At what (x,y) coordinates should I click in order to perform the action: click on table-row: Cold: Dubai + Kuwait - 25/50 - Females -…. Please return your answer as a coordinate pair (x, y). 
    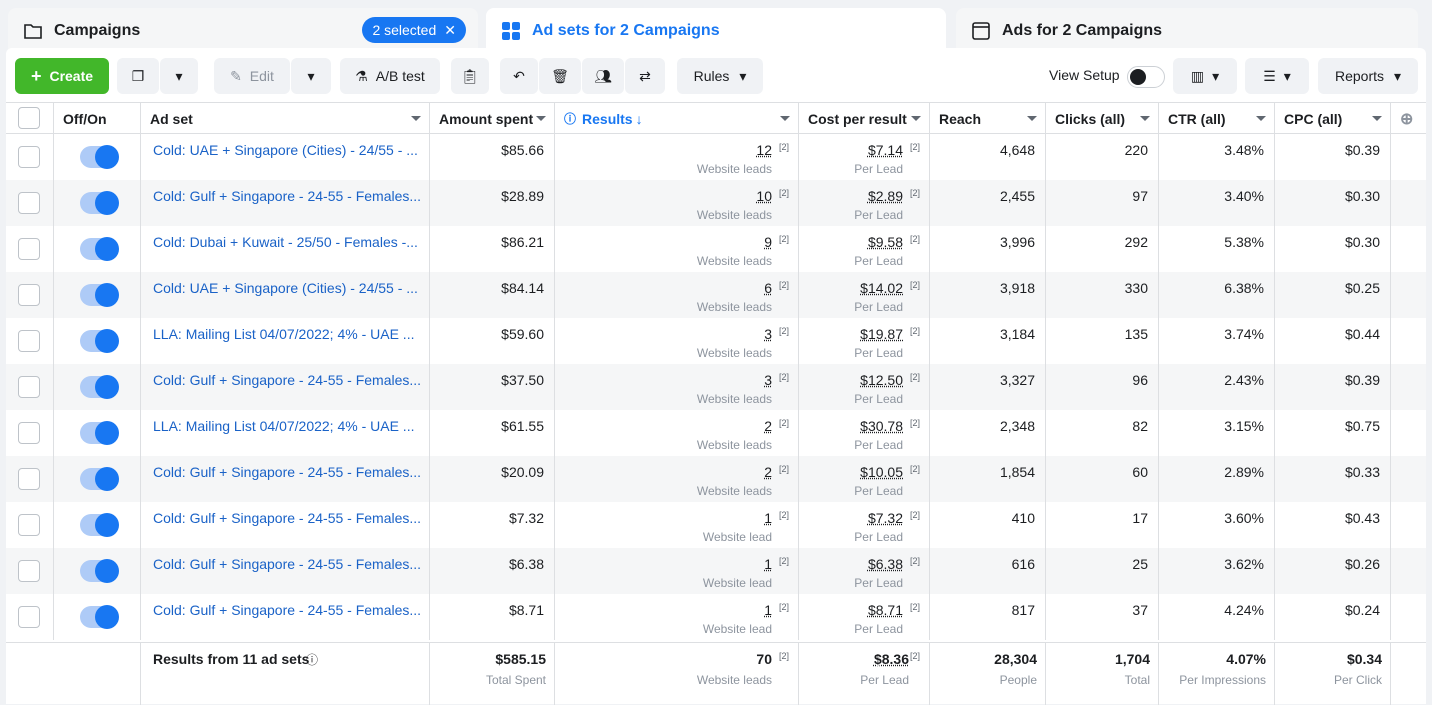
    Looking at the image, I should click on (716, 249).